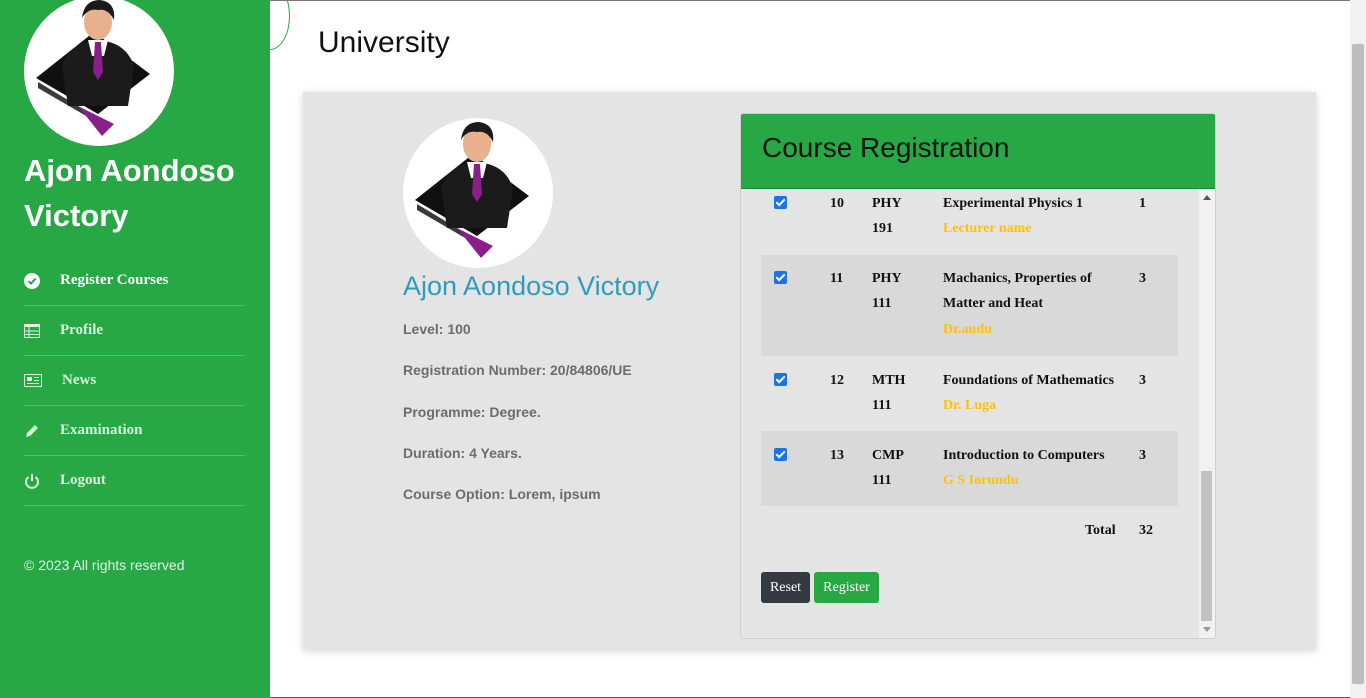 The height and width of the screenshot is (698, 1366). I want to click on total-label: Total, so click(1100, 530).